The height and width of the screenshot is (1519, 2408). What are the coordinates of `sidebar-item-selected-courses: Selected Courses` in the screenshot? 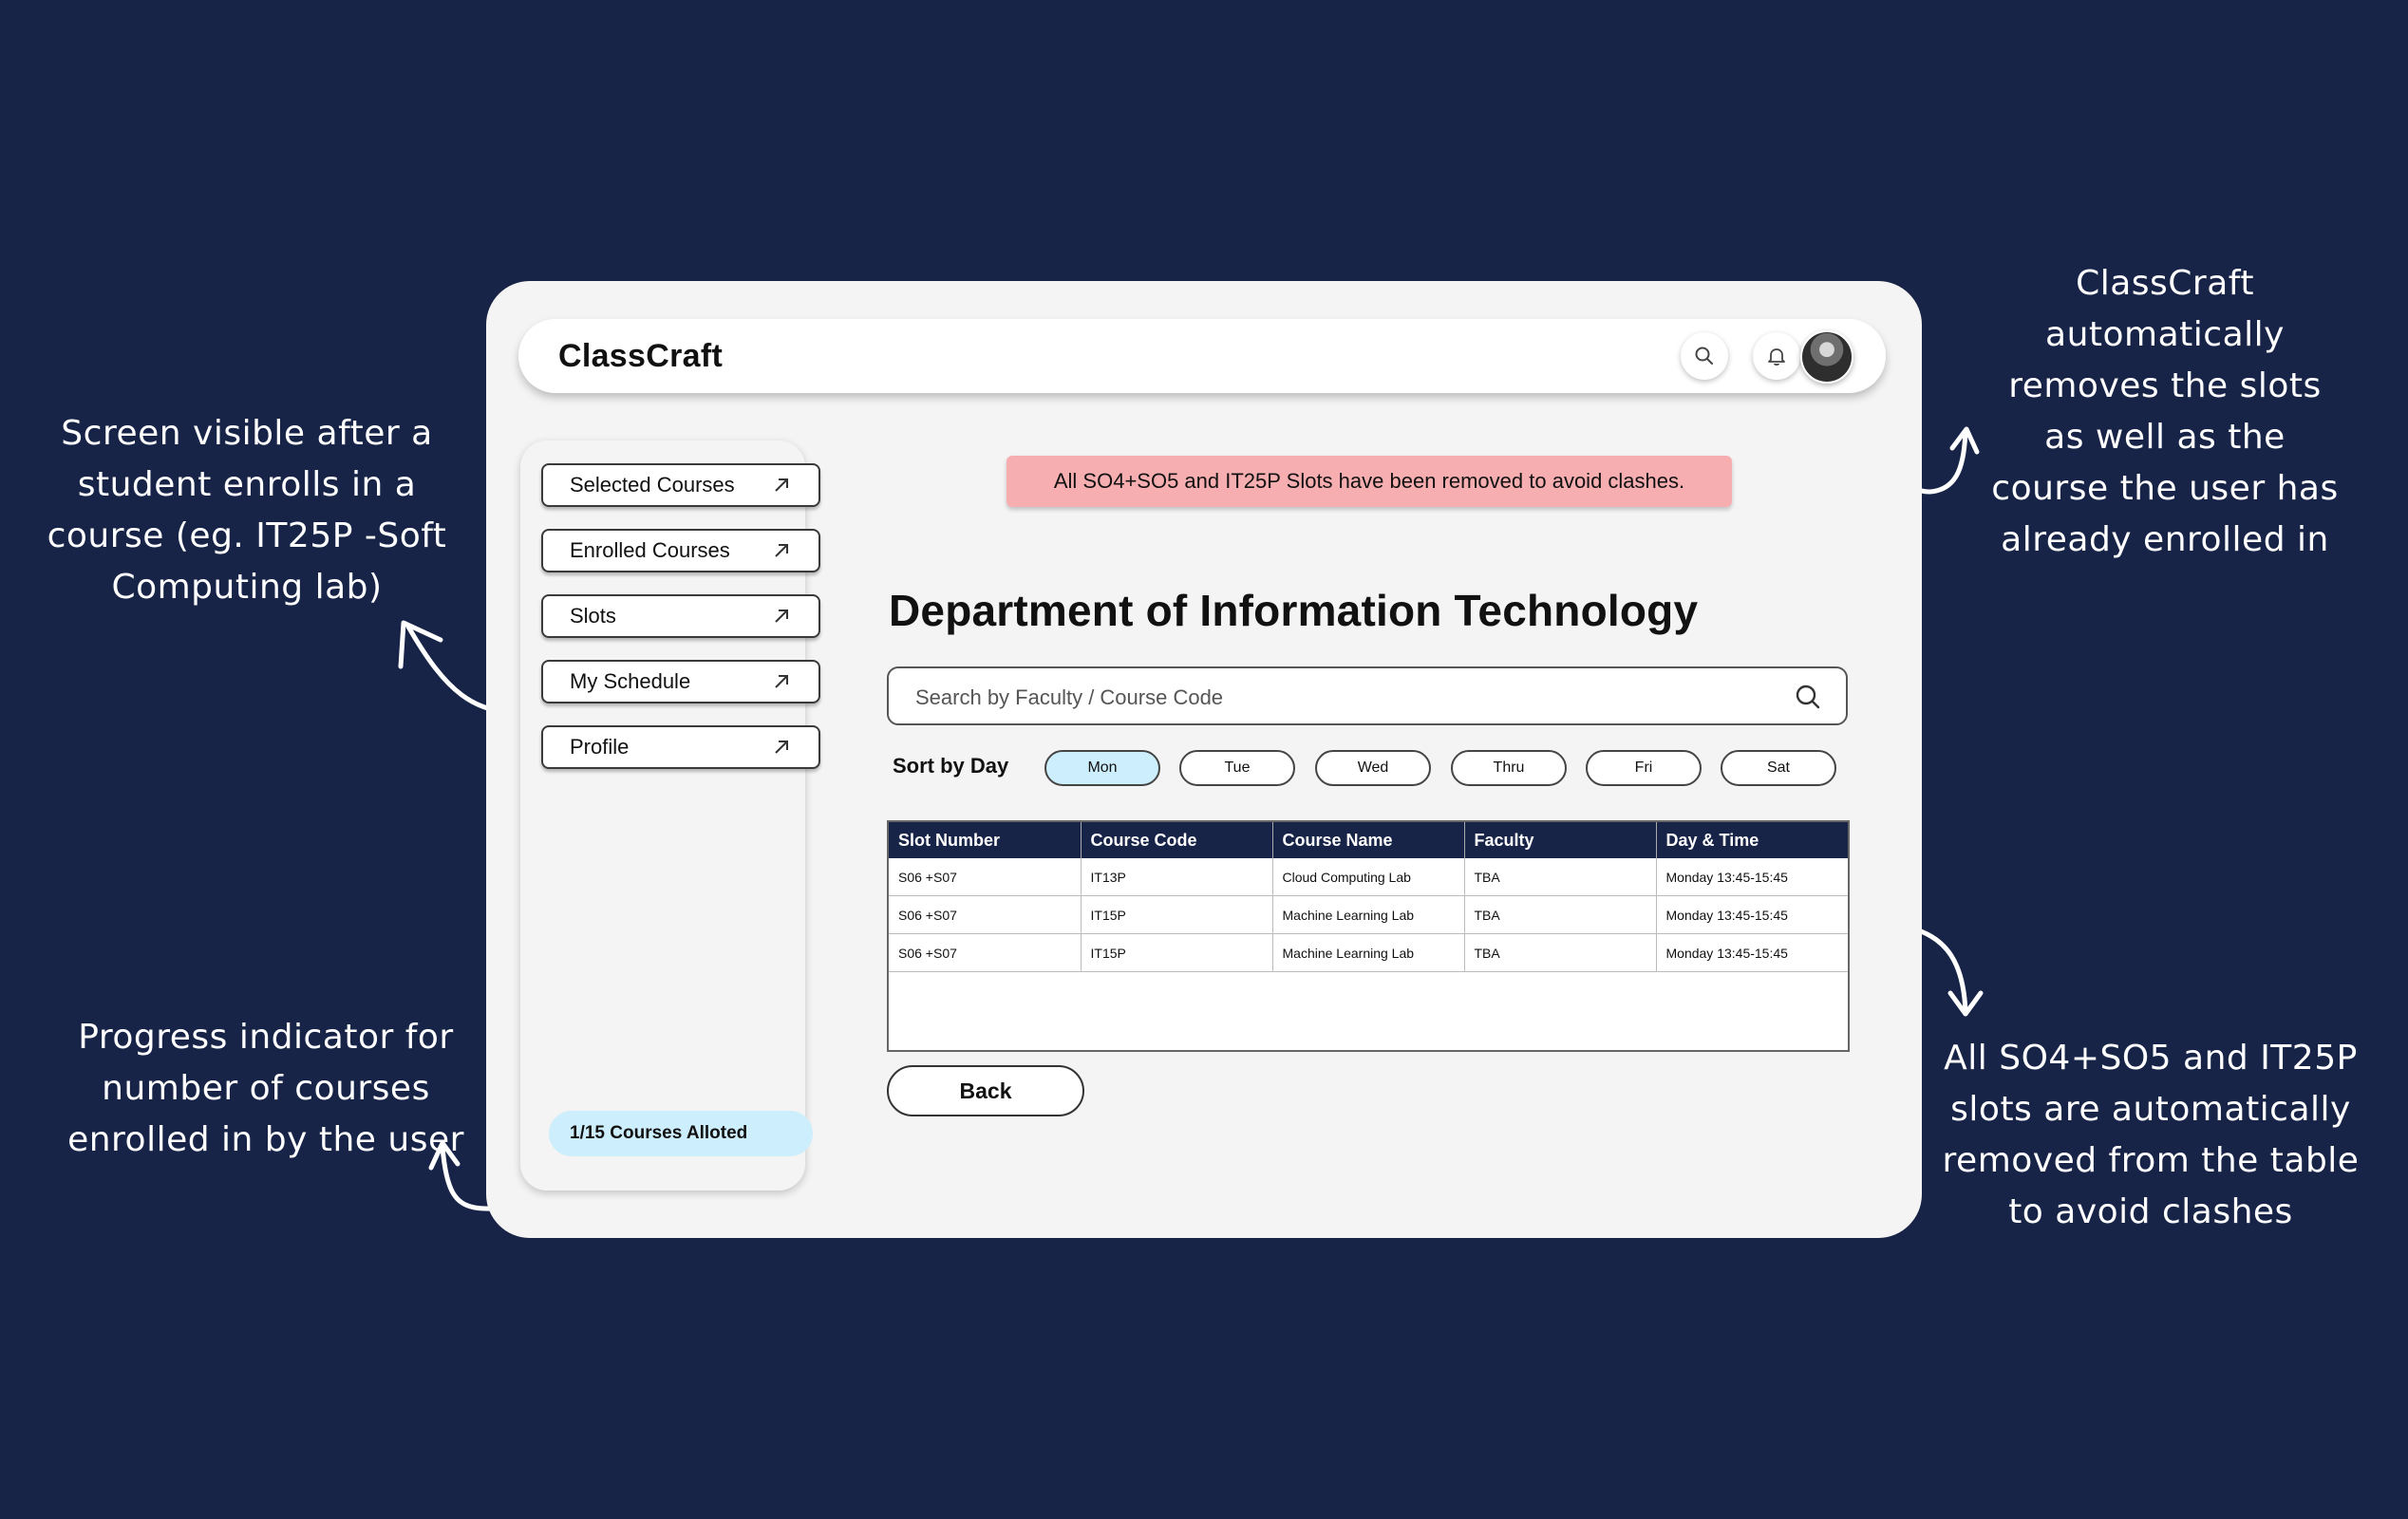 It's located at (680, 485).